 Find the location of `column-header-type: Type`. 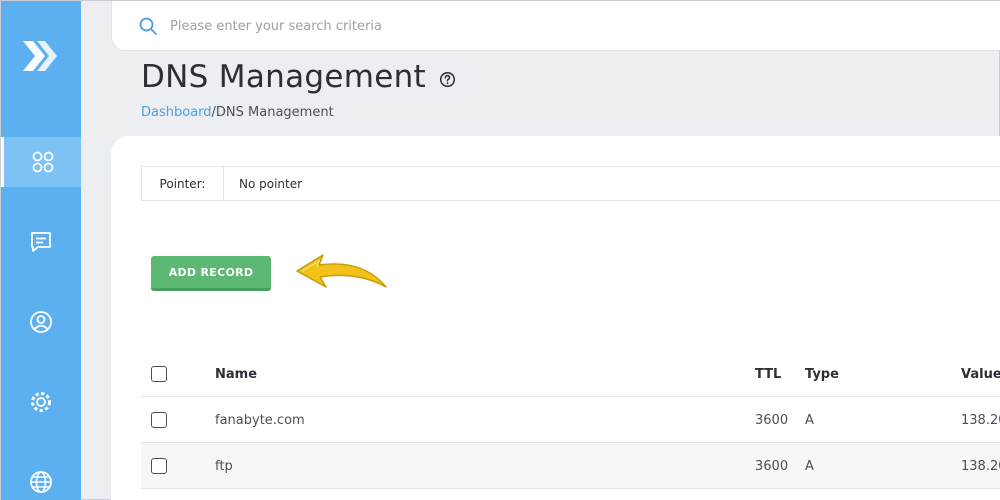

column-header-type: Type is located at coordinates (822, 374).